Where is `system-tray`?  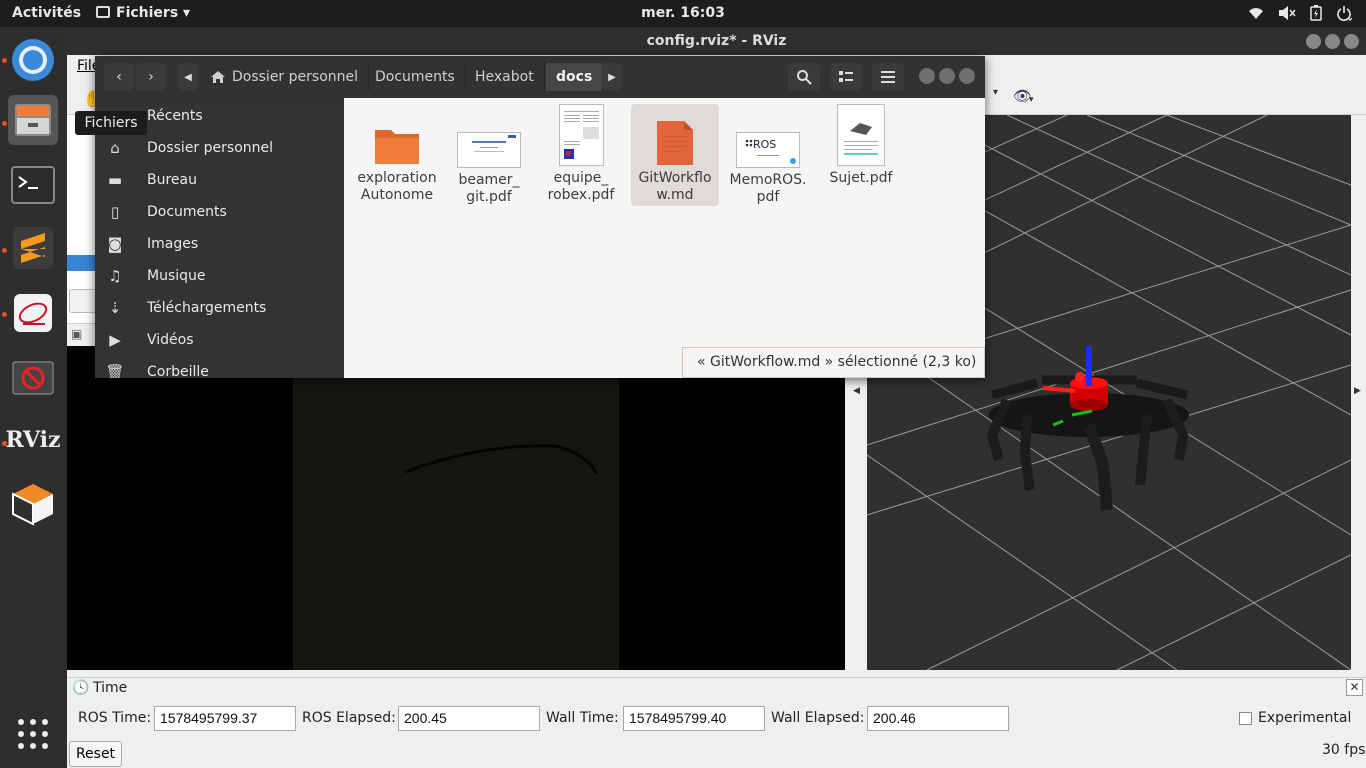
system-tray is located at coordinates (1300, 13).